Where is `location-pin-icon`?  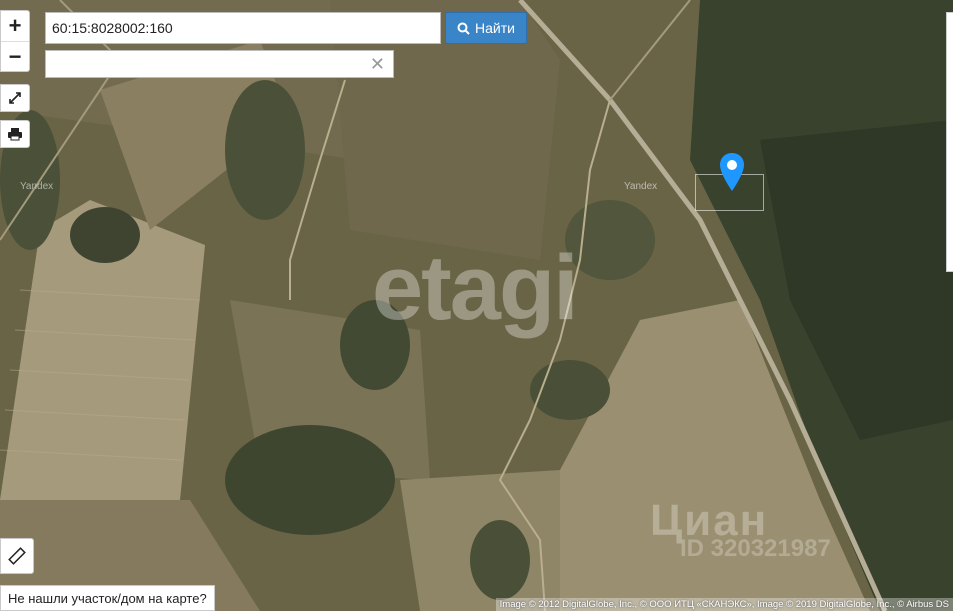 location-pin-icon is located at coordinates (732, 172).